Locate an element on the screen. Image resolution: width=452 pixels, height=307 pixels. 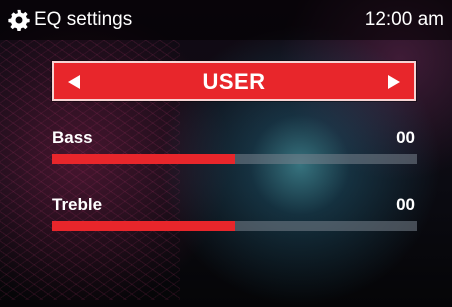
preset-selector: USER is located at coordinates (234, 81).